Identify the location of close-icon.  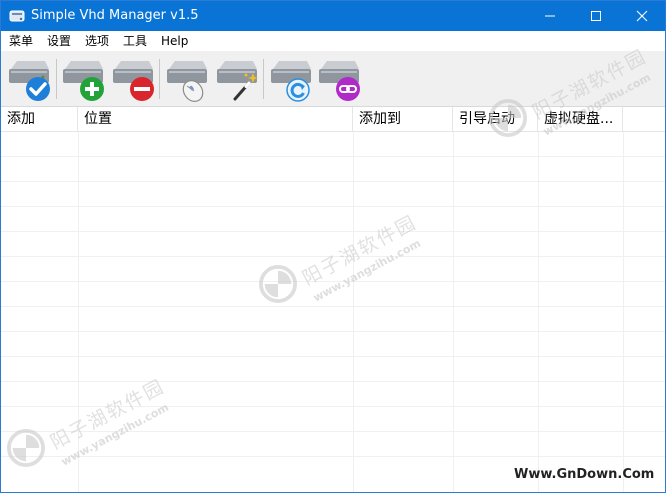
(642, 16).